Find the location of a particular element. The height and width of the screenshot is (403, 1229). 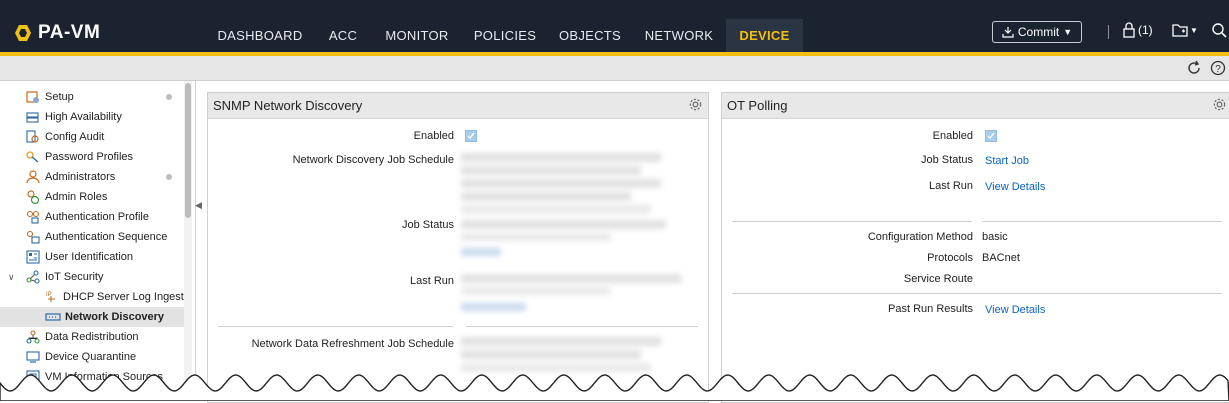

tab-device: DEVICE is located at coordinates (764, 35).